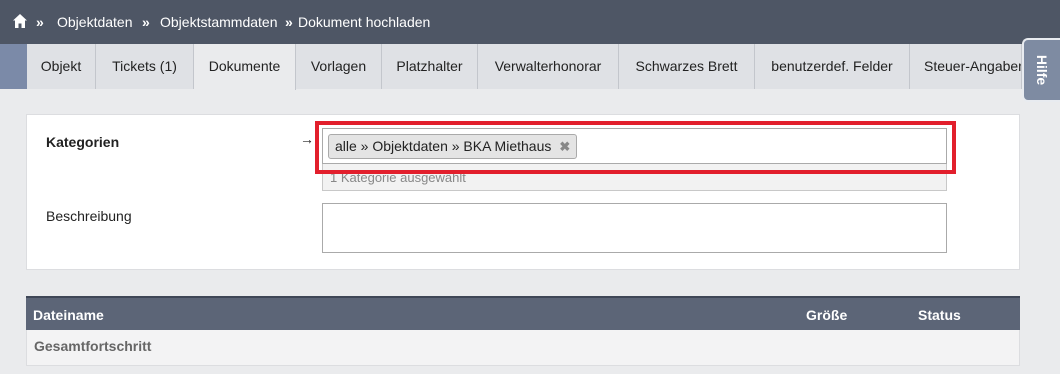 The width and height of the screenshot is (1060, 374). What do you see at coordinates (364, 22) in the screenshot?
I see `breadcrumb-dokument-hochladen: Dokument hochladen` at bounding box center [364, 22].